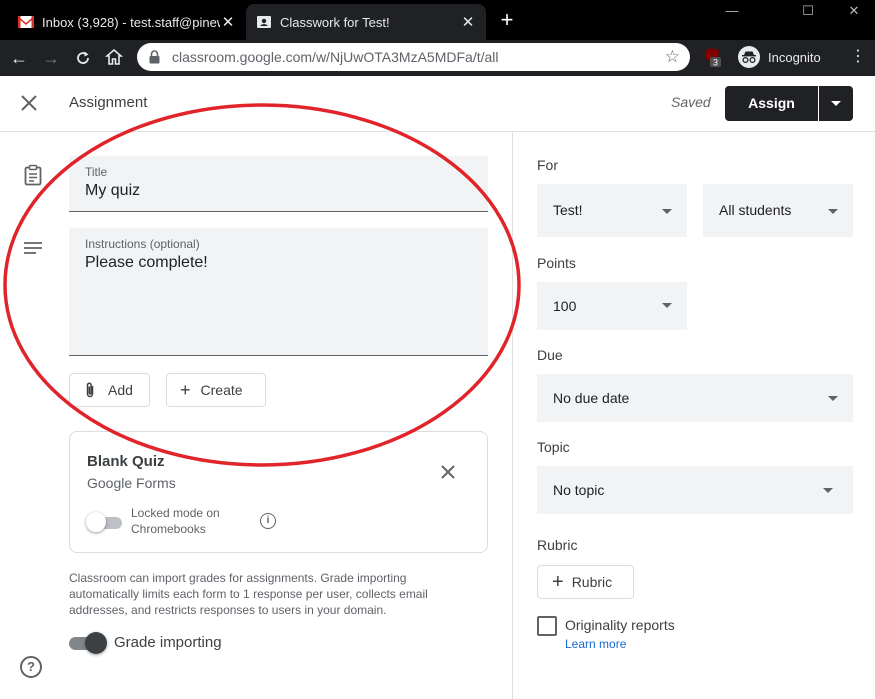 The height and width of the screenshot is (699, 875). What do you see at coordinates (507, 20) in the screenshot?
I see `new-tab-icon: +` at bounding box center [507, 20].